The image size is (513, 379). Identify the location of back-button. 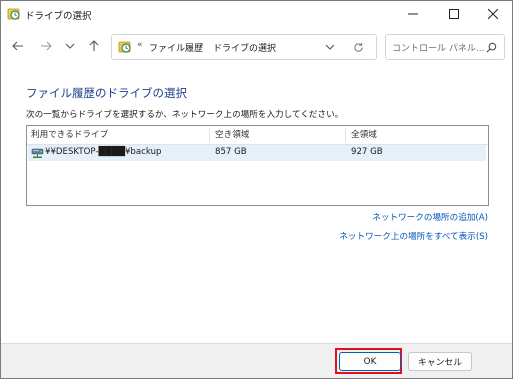
(18, 46).